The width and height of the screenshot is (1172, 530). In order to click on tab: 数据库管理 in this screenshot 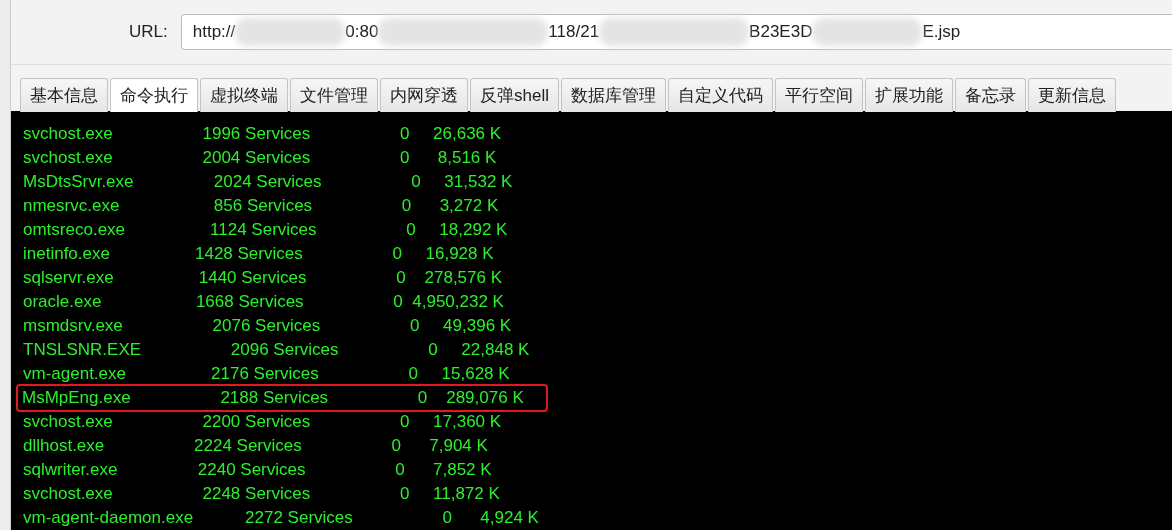, I will do `click(613, 95)`.